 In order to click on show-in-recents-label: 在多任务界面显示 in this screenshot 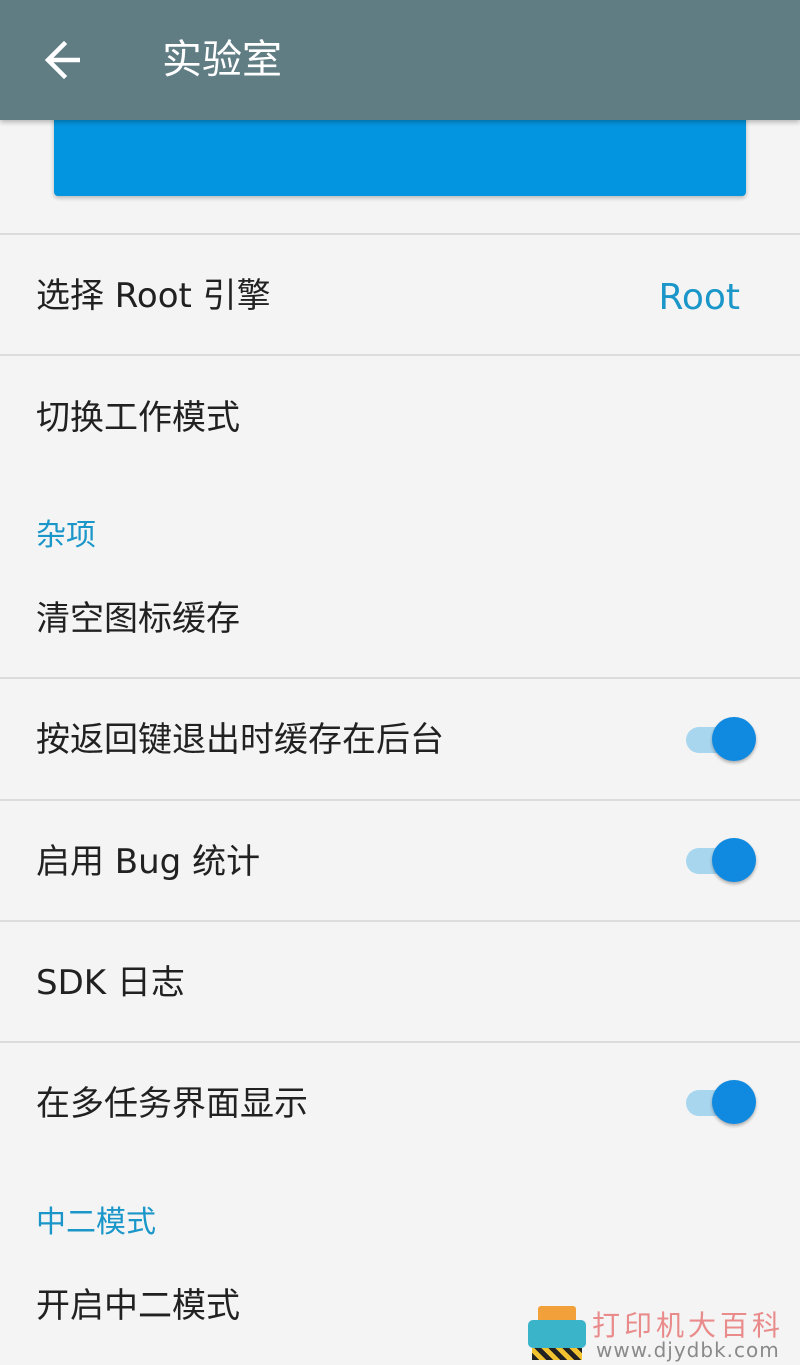, I will do `click(172, 1104)`.